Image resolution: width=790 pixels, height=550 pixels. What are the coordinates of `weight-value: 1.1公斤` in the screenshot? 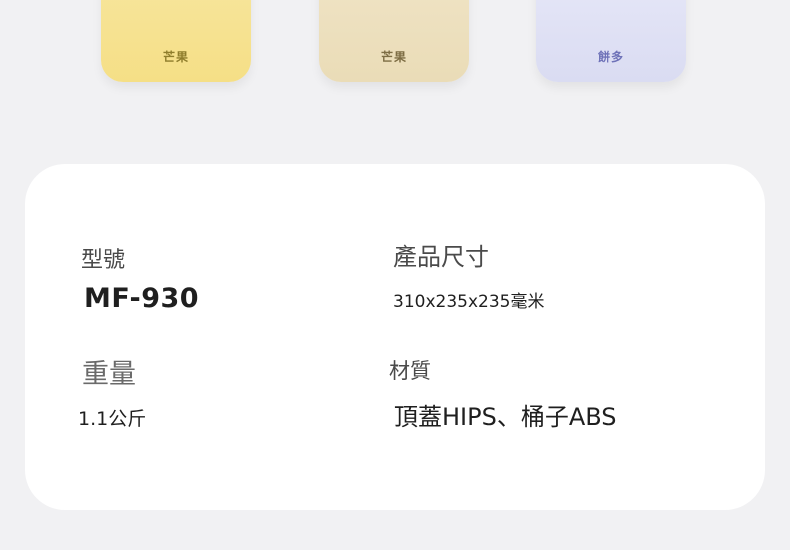 It's located at (112, 419).